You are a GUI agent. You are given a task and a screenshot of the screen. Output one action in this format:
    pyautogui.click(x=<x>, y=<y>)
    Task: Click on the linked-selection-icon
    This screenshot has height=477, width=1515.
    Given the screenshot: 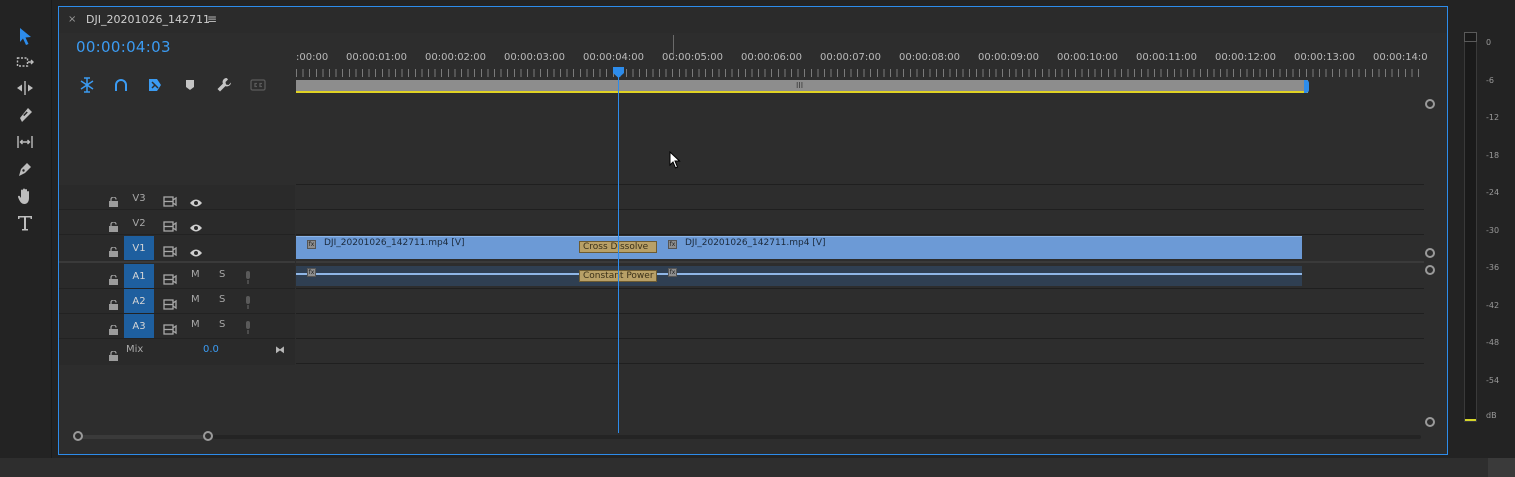 What is the action you would take?
    pyautogui.click(x=121, y=85)
    